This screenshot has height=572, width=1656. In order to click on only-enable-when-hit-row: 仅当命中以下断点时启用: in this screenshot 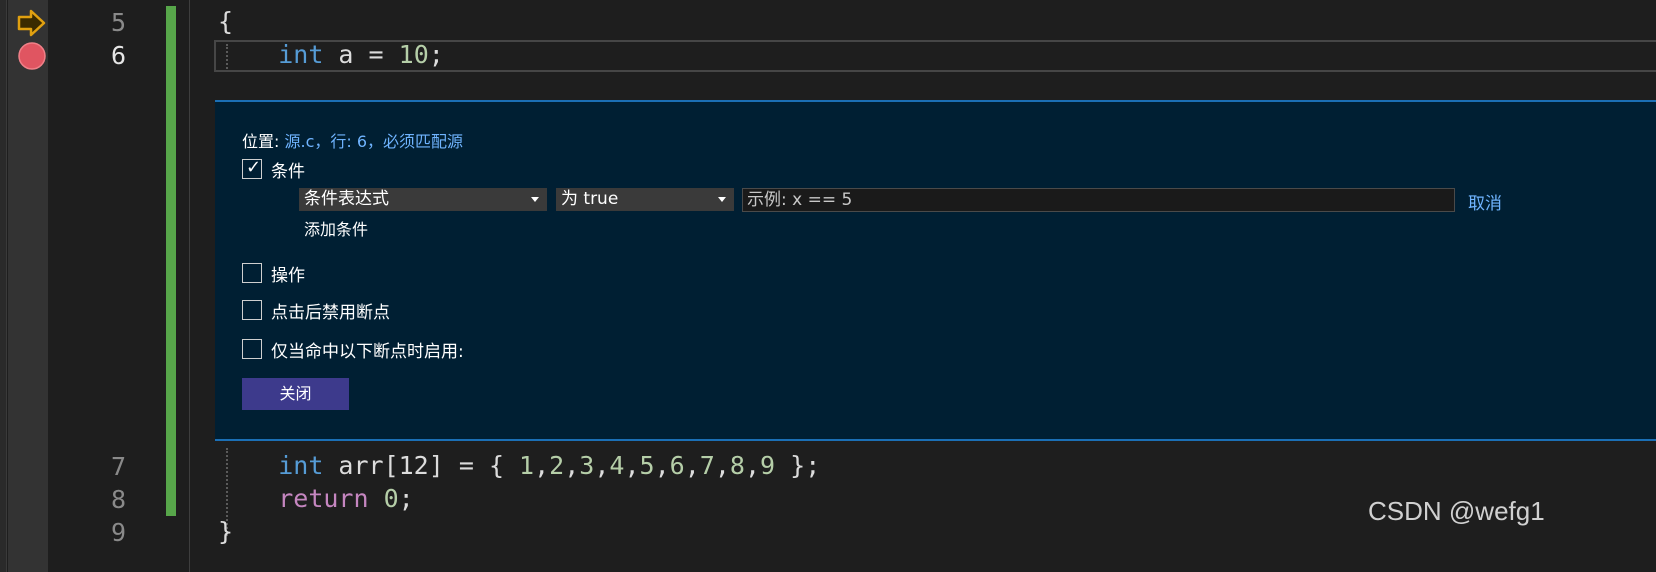, I will do `click(353, 349)`.